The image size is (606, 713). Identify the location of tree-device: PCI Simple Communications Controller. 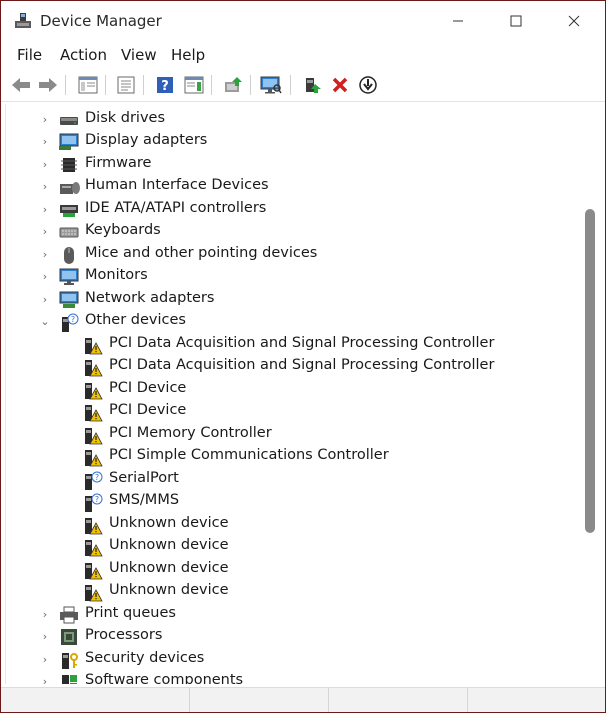
(294, 457).